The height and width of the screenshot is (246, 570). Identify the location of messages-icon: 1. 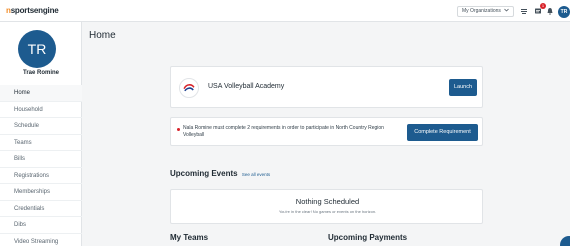
(539, 9).